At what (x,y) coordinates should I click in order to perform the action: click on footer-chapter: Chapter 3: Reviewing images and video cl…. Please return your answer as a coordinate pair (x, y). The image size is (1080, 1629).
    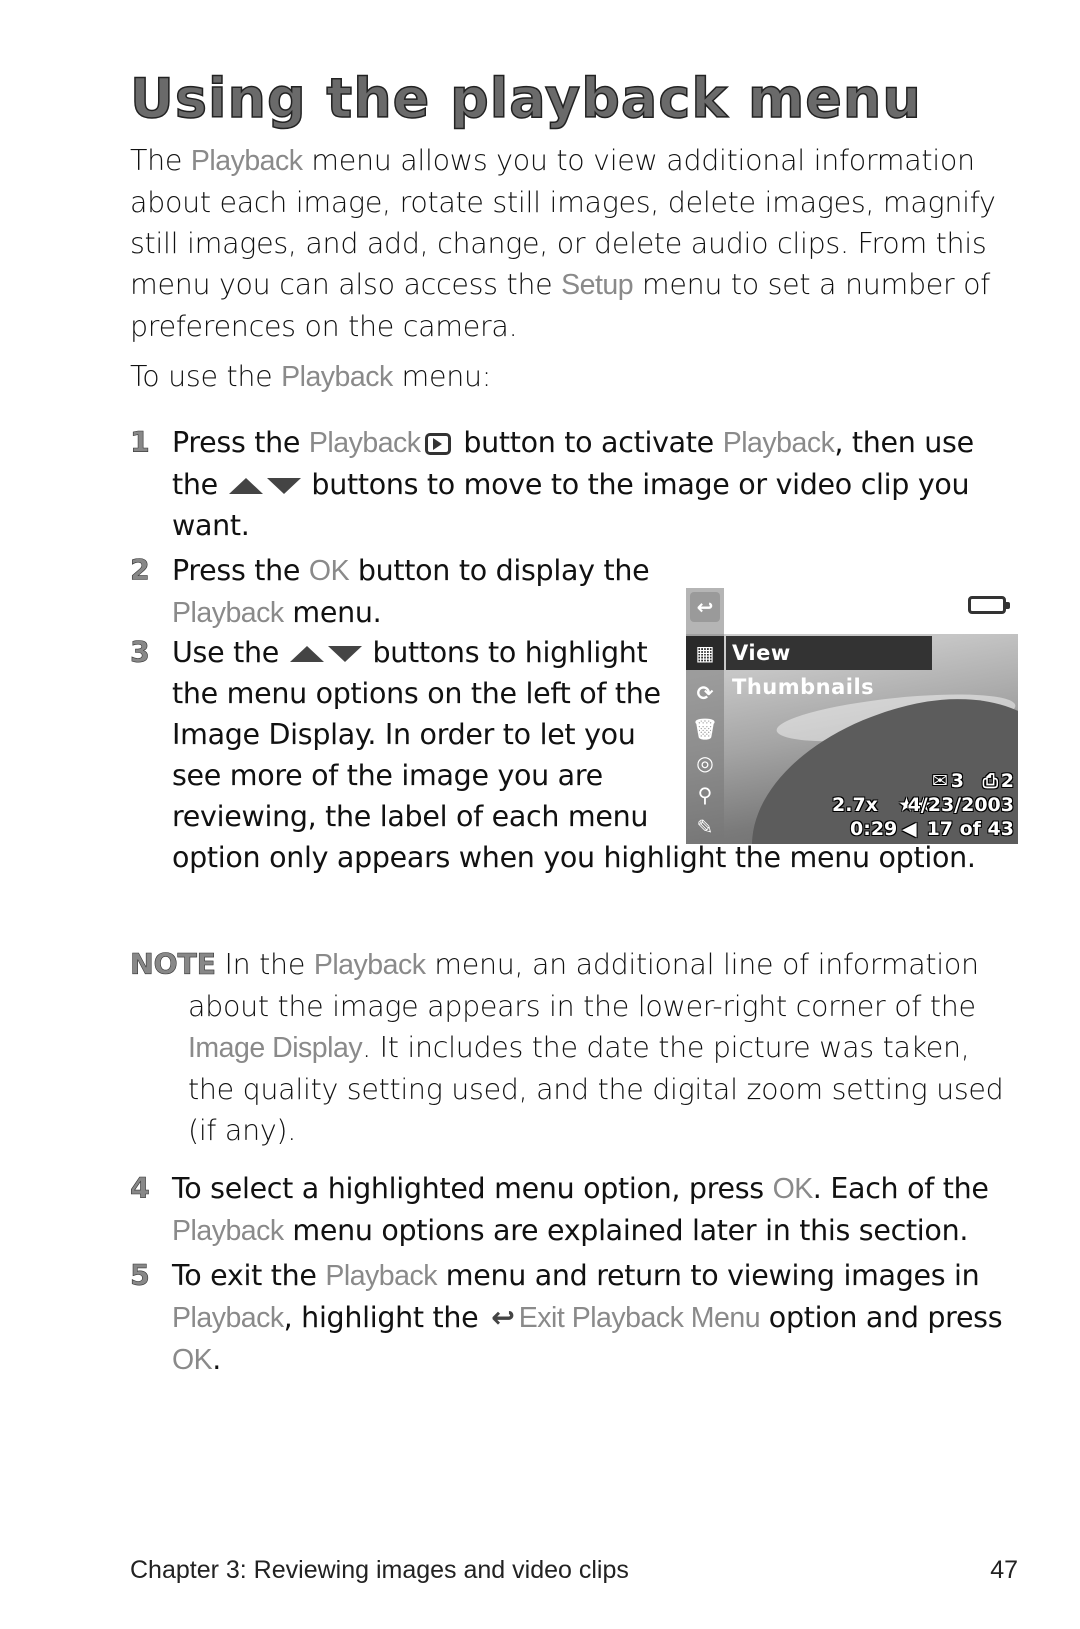
    Looking at the image, I should click on (379, 1570).